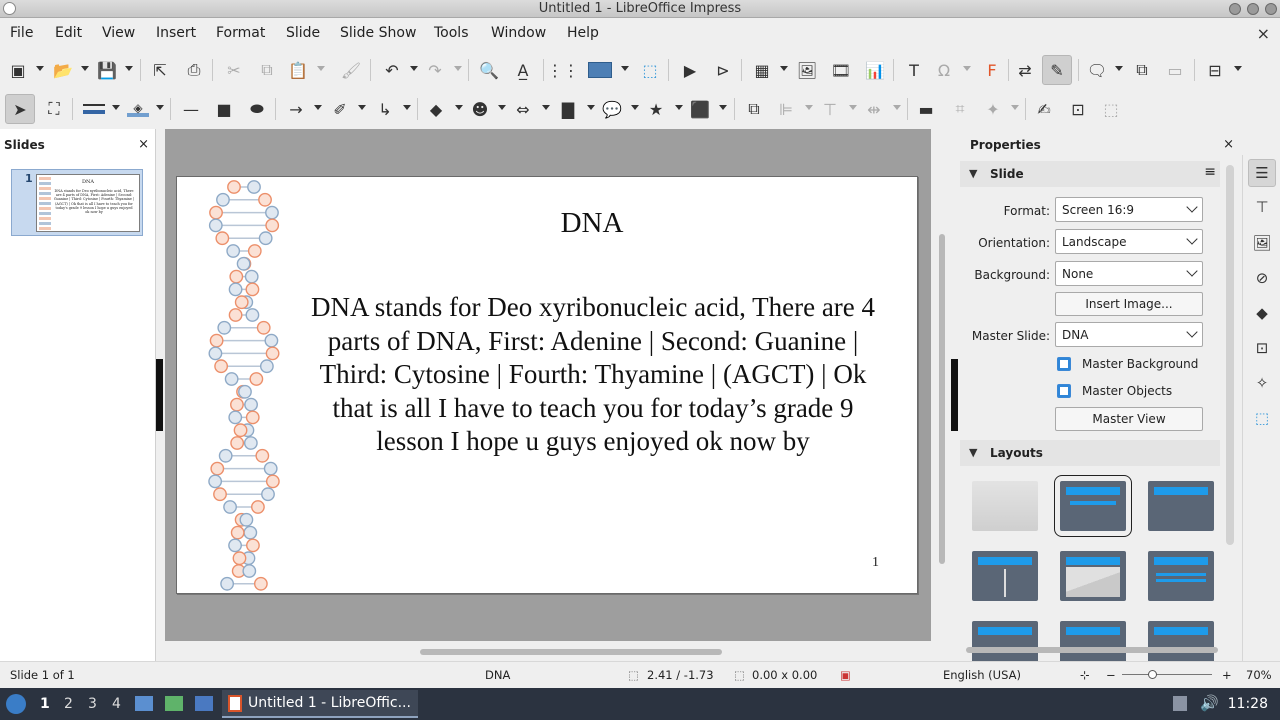 This screenshot has width=1280, height=720. I want to click on clone-formatting-icon: 🖌, so click(351, 70).